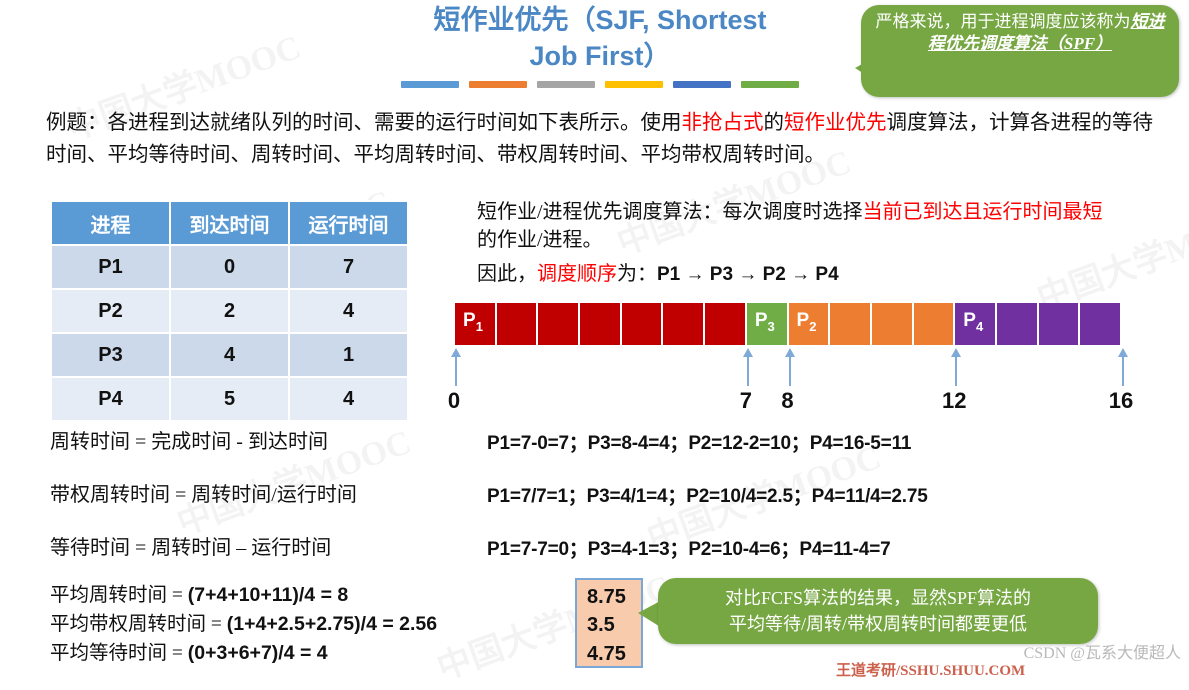 The height and width of the screenshot is (690, 1189). What do you see at coordinates (774, 123) in the screenshot?
I see `intro-part-2: 的` at bounding box center [774, 123].